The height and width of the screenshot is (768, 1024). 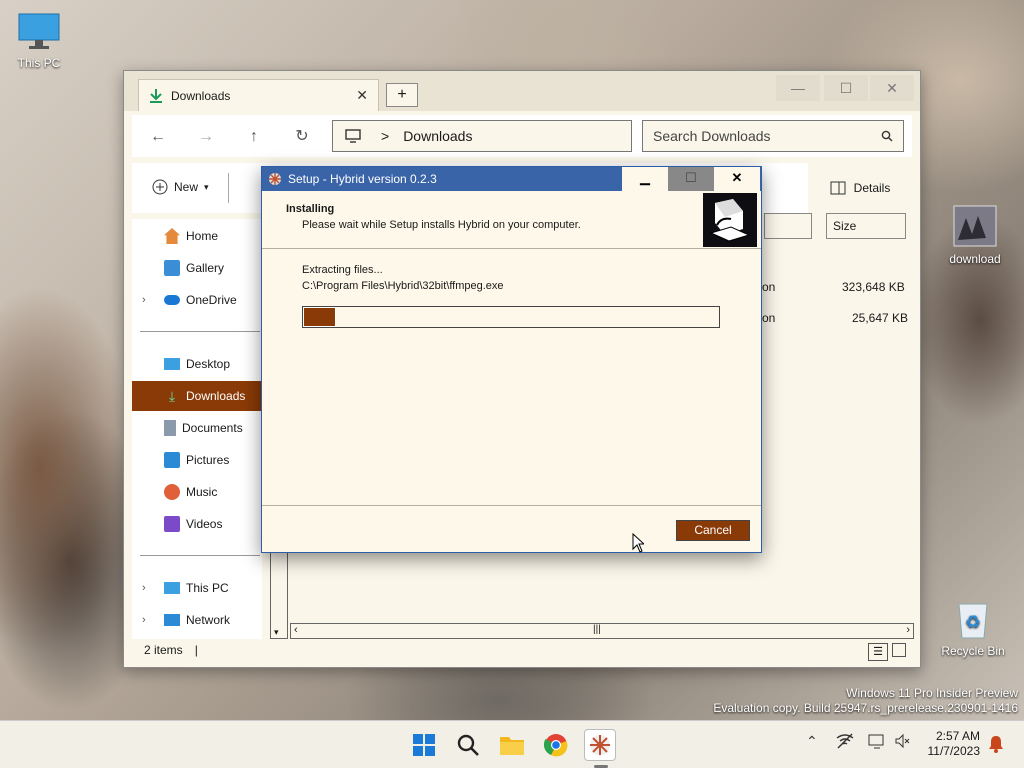 I want to click on download-icon: ⤓, so click(x=172, y=396).